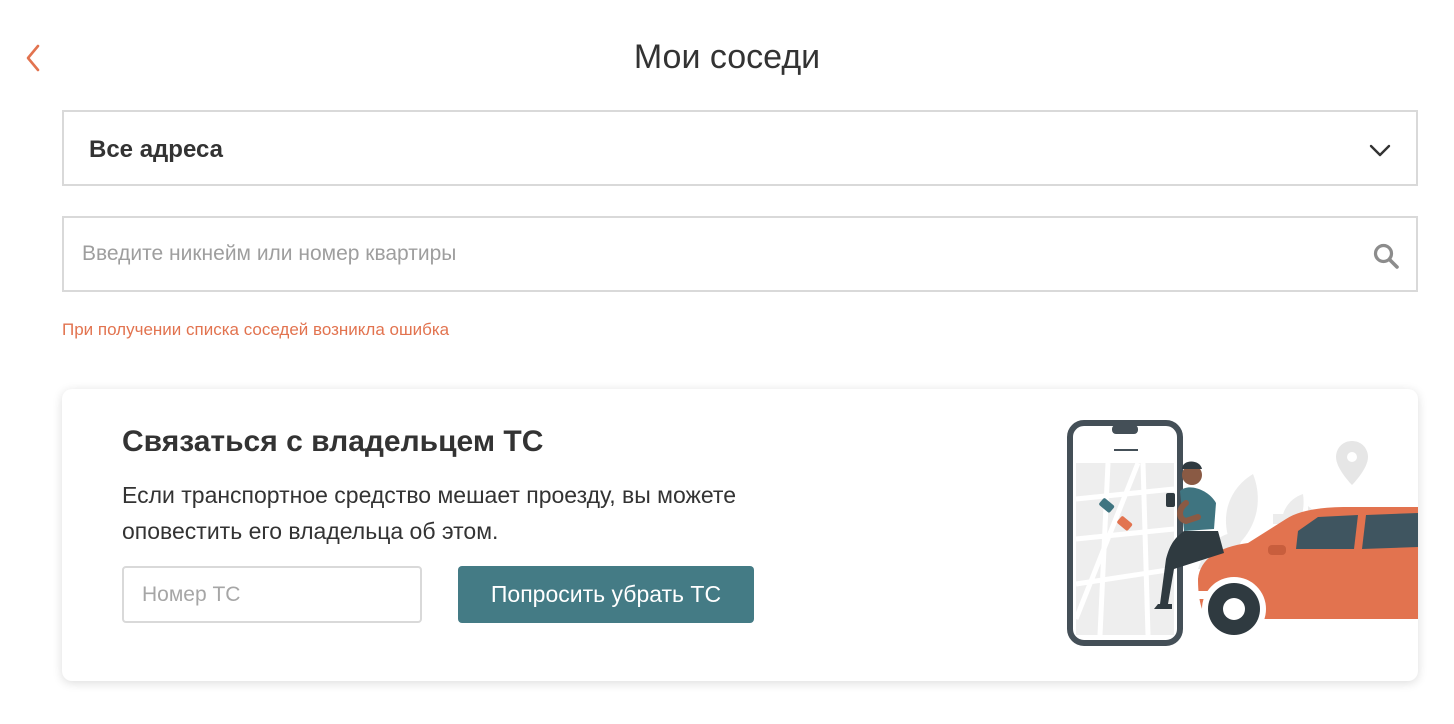  What do you see at coordinates (722, 254) in the screenshot?
I see `search-input` at bounding box center [722, 254].